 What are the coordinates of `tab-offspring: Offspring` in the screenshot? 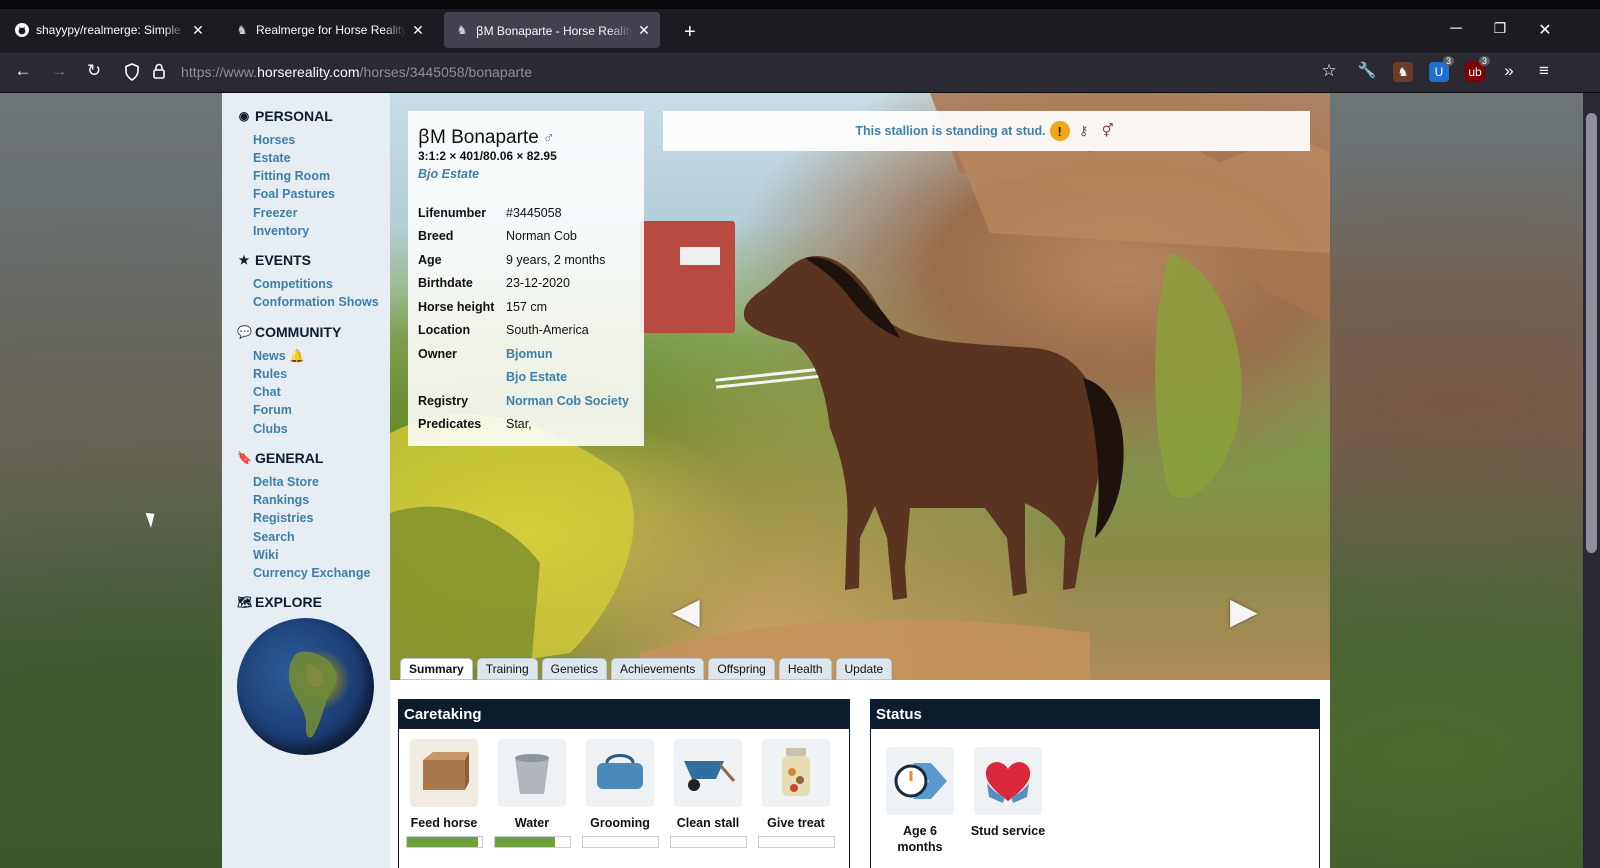 It's located at (741, 669).